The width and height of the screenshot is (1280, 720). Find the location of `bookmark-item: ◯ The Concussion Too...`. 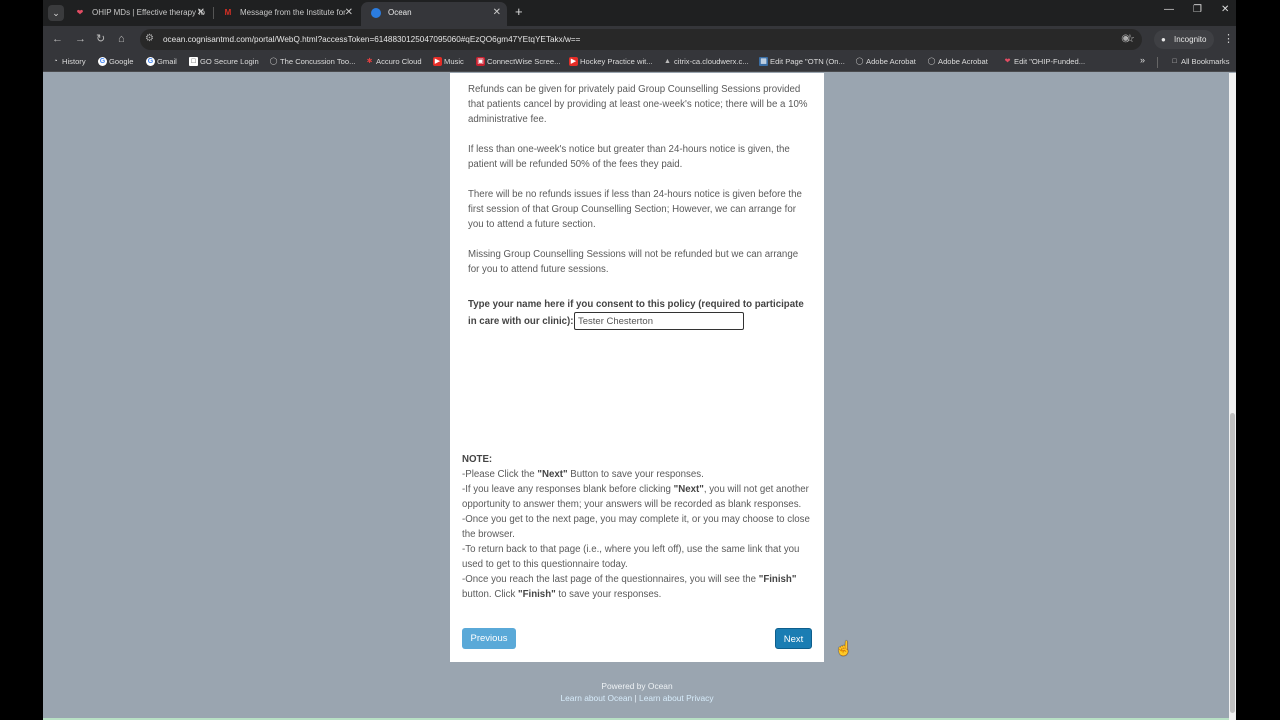

bookmark-item: ◯ The Concussion Too... is located at coordinates (312, 62).